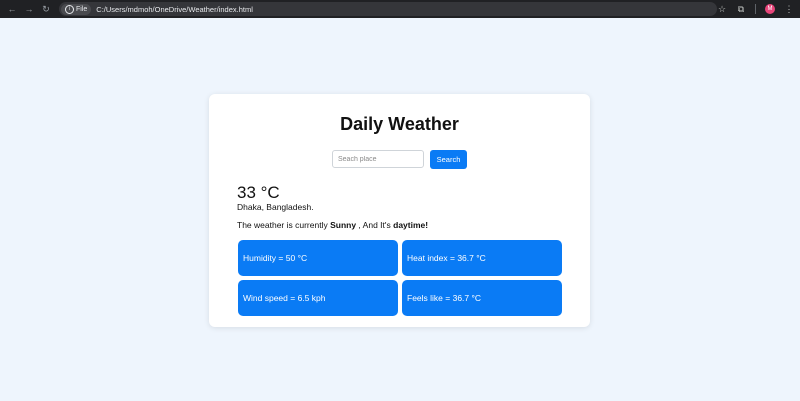 This screenshot has height=401, width=800. What do you see at coordinates (46, 9) in the screenshot?
I see `reload-icon: ↻` at bounding box center [46, 9].